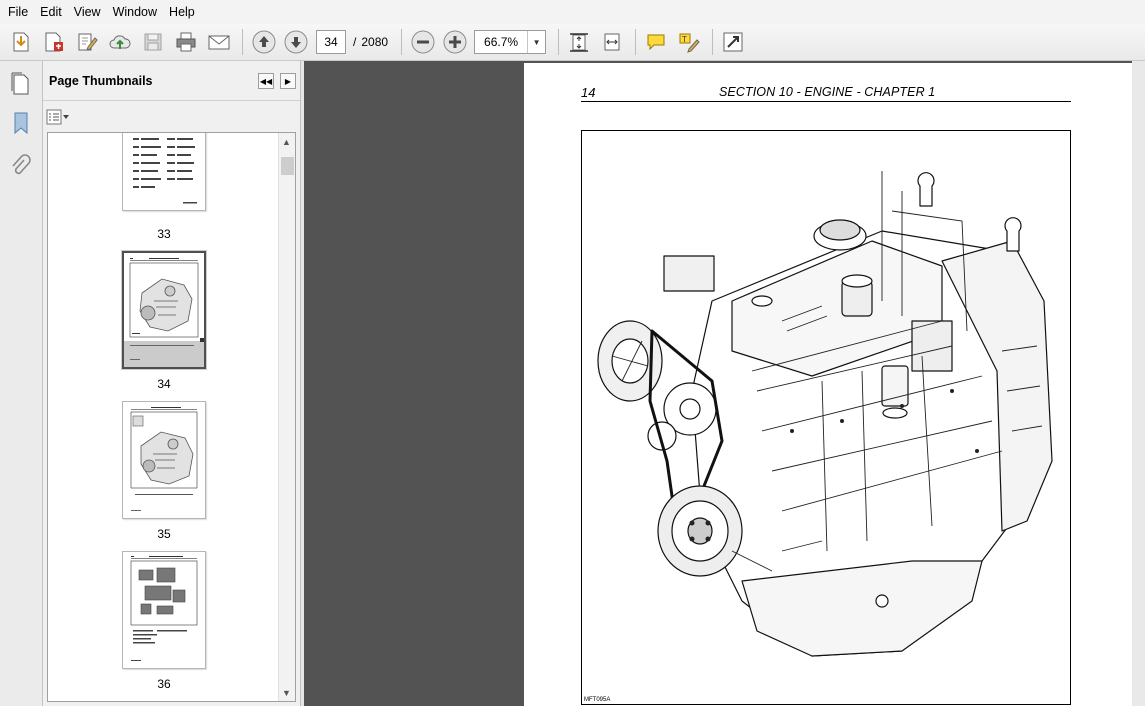 This screenshot has height=706, width=1145. What do you see at coordinates (286, 142) in the screenshot?
I see `scroll-up-icon: ▲` at bounding box center [286, 142].